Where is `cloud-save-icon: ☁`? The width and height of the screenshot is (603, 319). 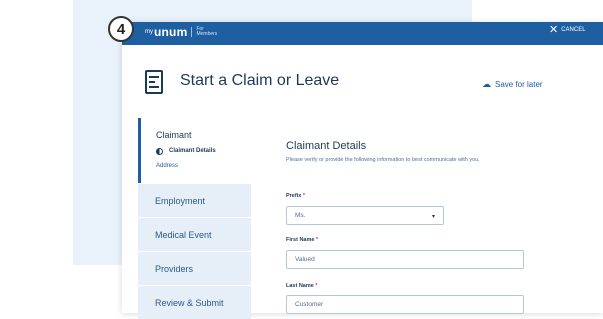
cloud-save-icon: ☁ is located at coordinates (486, 84).